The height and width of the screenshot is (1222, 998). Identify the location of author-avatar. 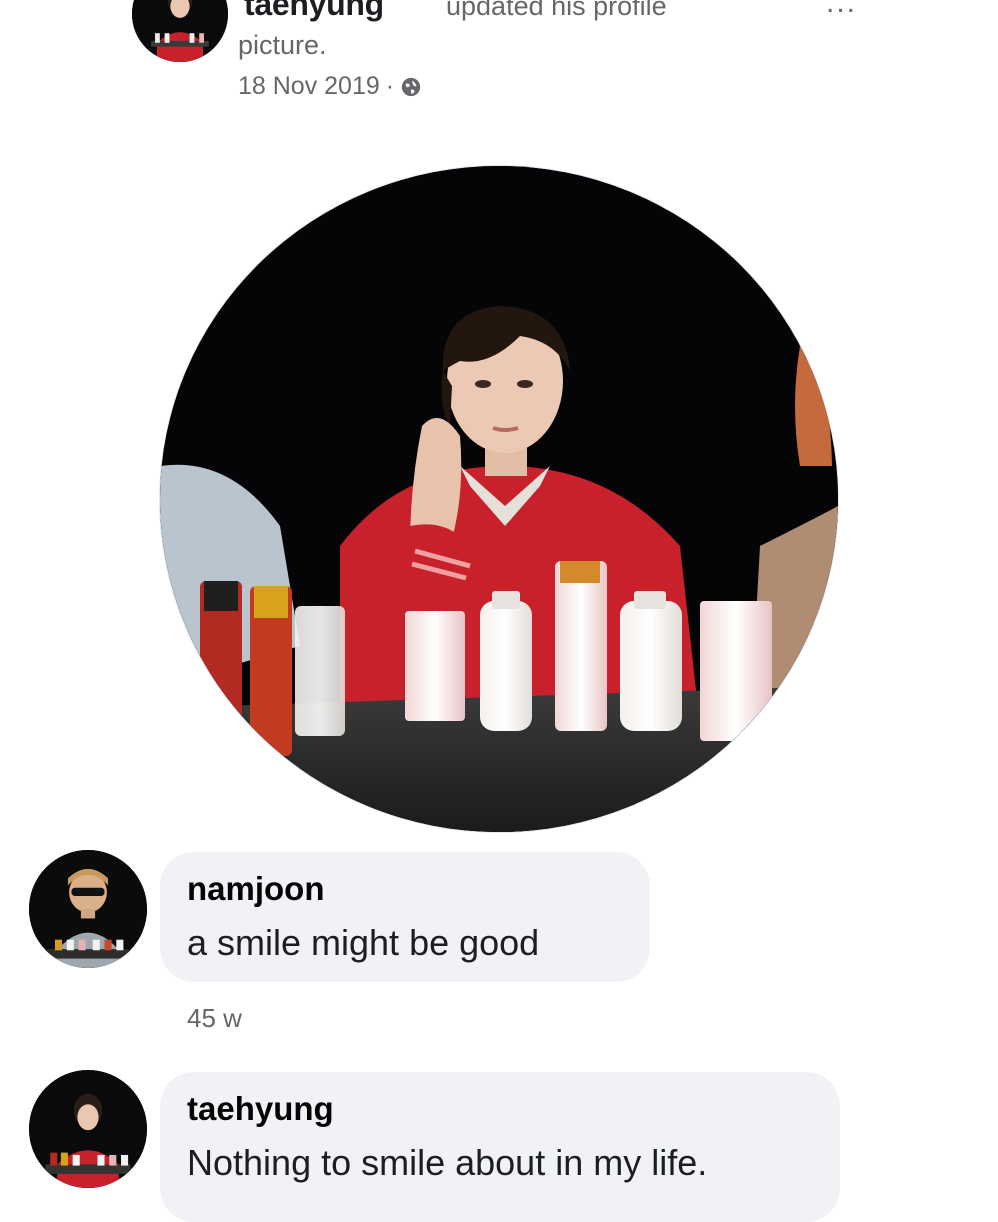
(180, 31).